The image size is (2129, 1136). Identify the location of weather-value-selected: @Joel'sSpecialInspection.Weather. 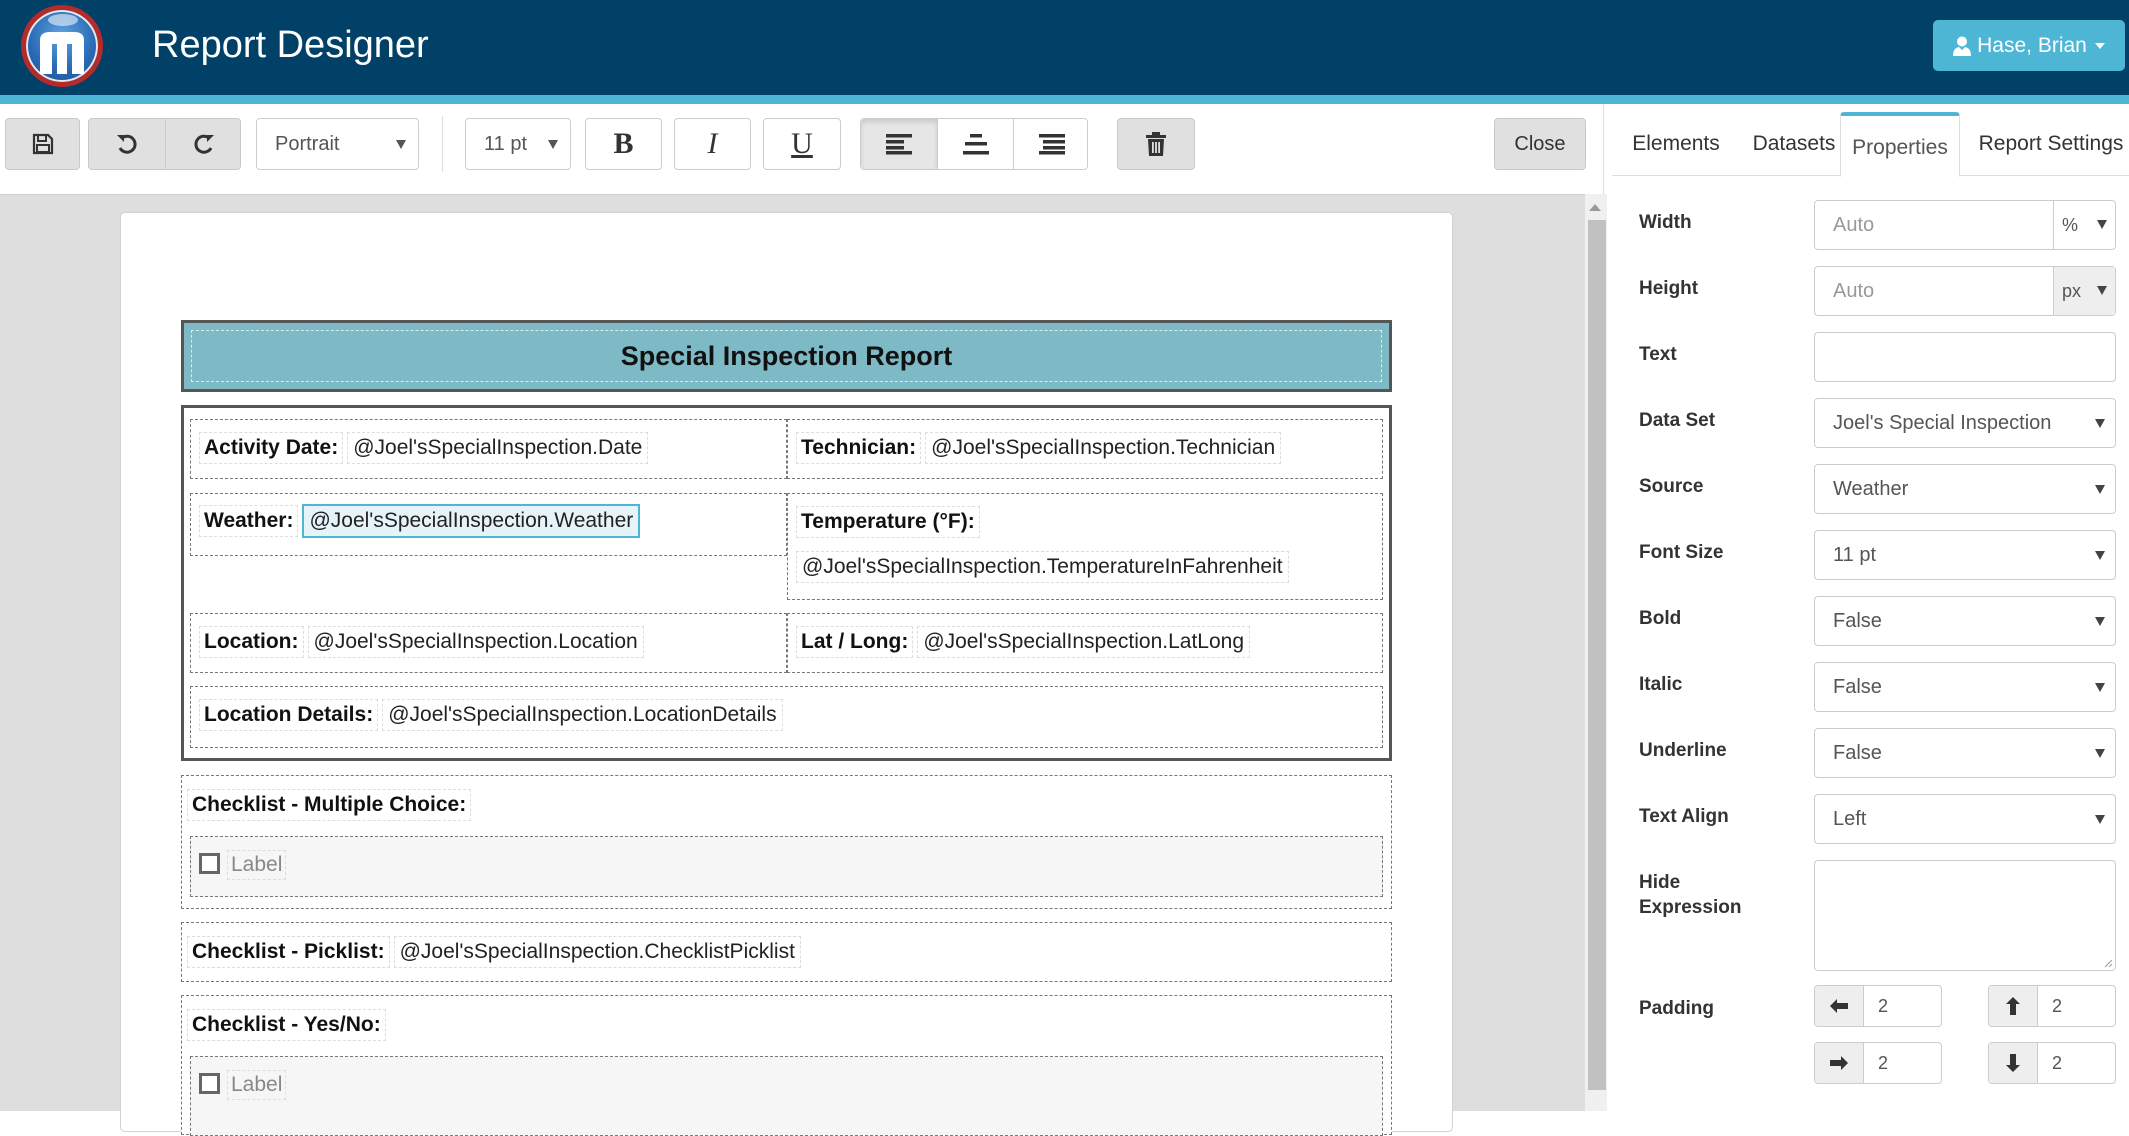
(471, 521).